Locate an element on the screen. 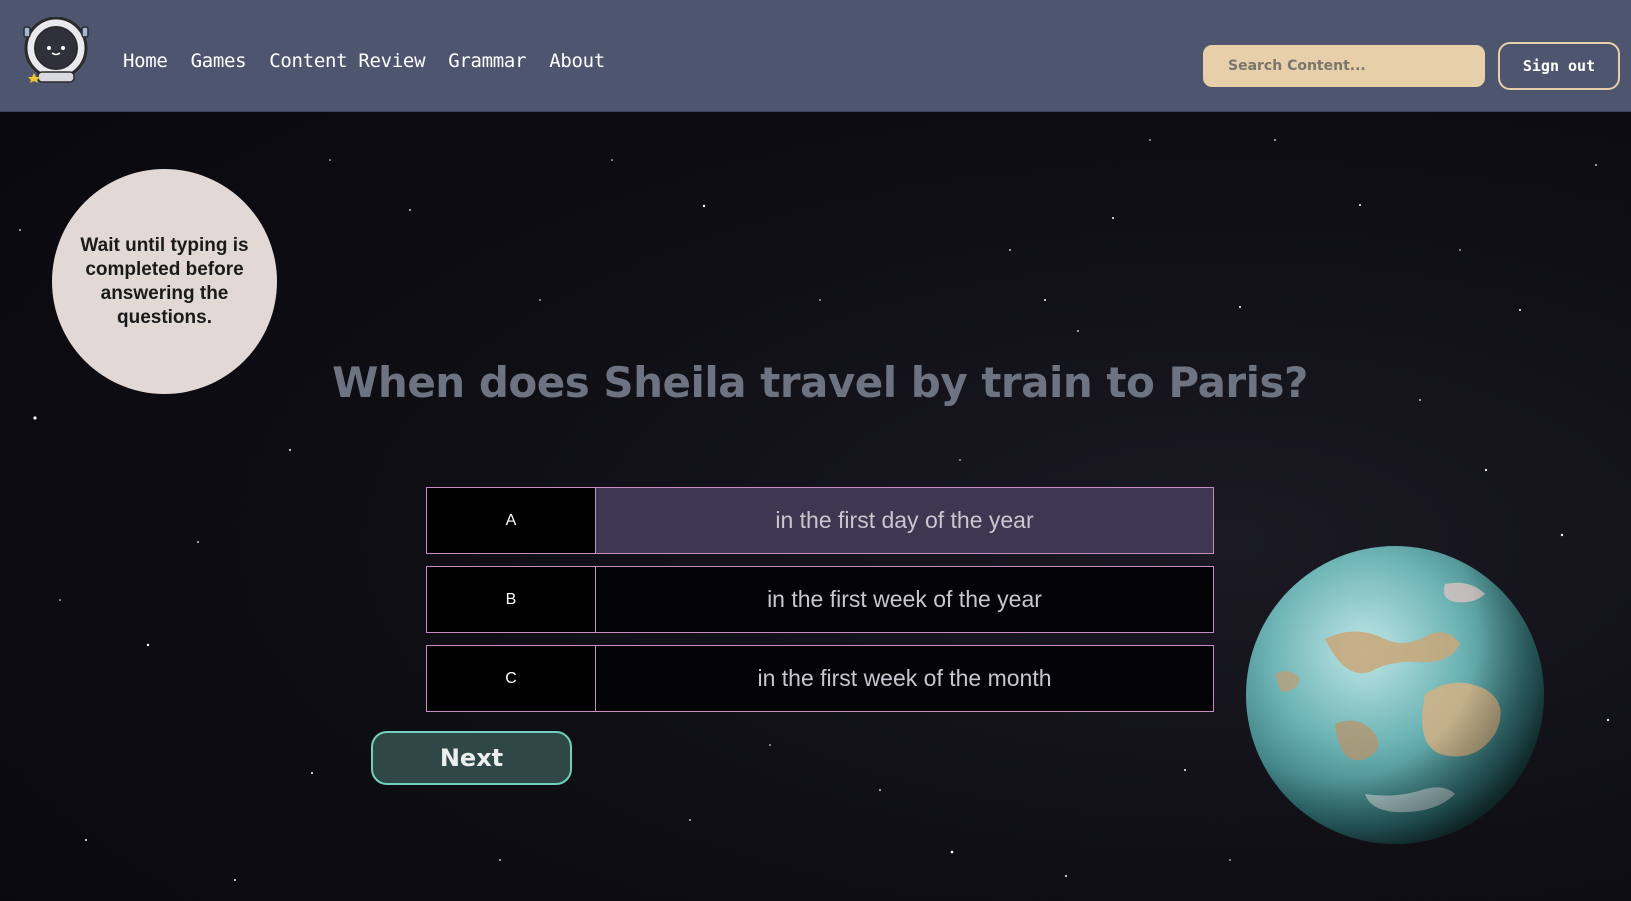 This screenshot has width=1631, height=901. next-button: Next is located at coordinates (471, 758).